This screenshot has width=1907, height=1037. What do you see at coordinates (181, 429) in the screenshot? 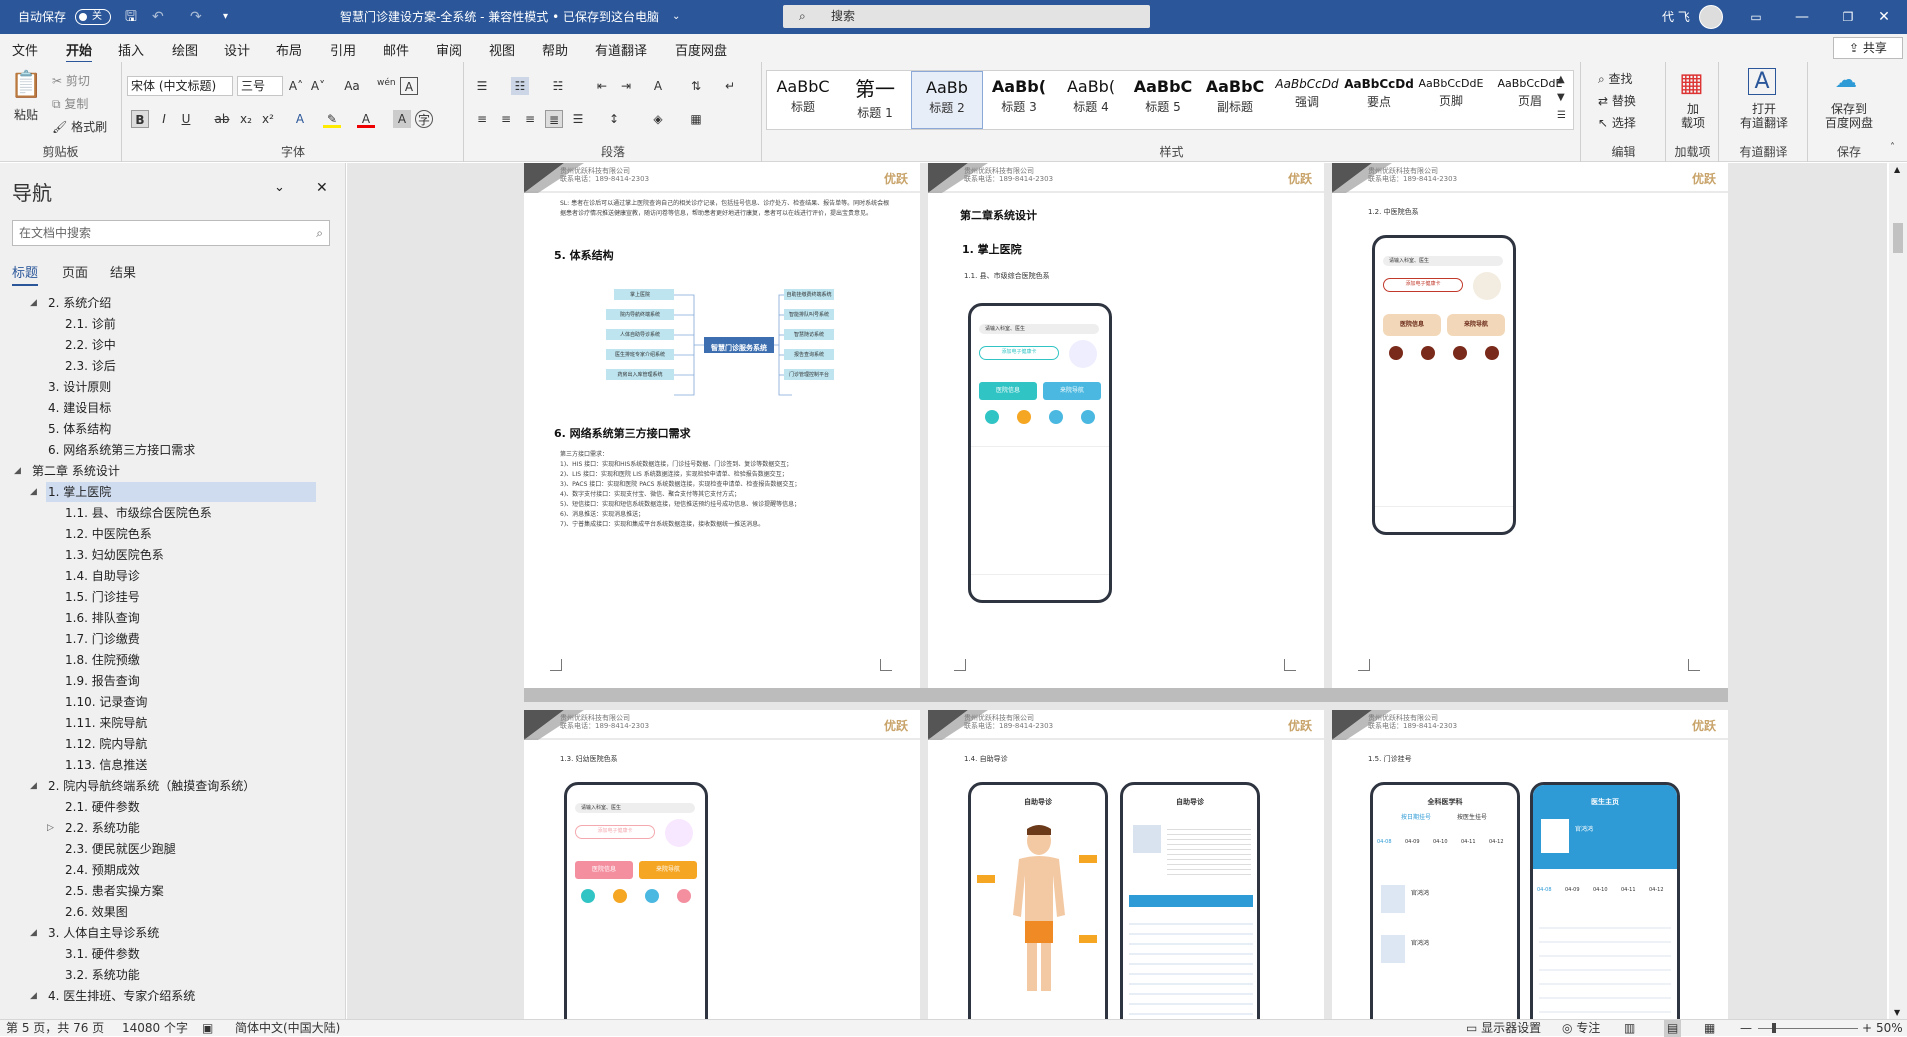
I see `nav-heading-item: 5. 体系结构` at bounding box center [181, 429].